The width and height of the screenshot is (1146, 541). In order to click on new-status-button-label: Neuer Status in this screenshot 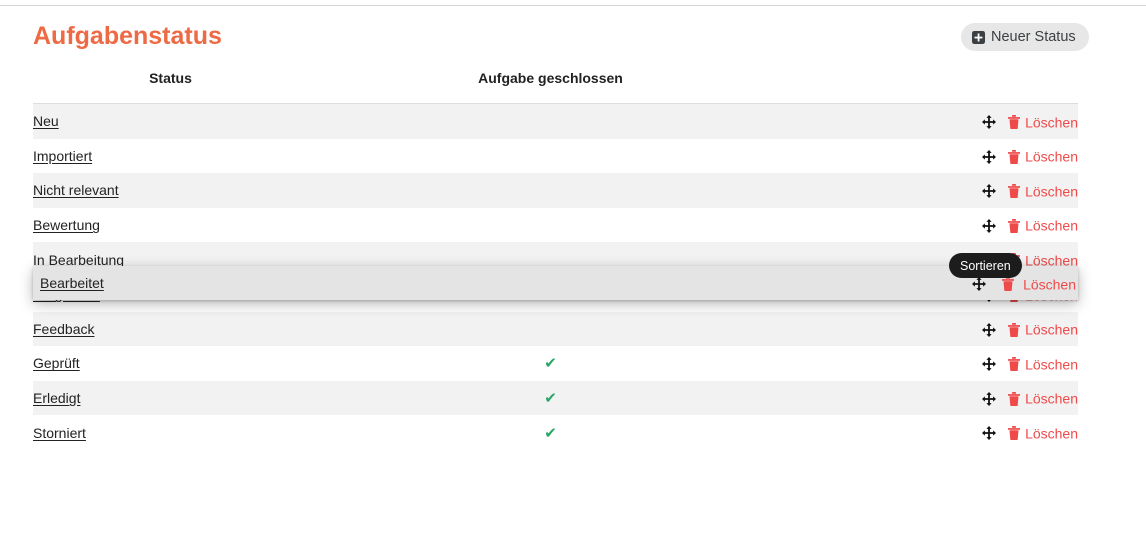, I will do `click(1033, 37)`.